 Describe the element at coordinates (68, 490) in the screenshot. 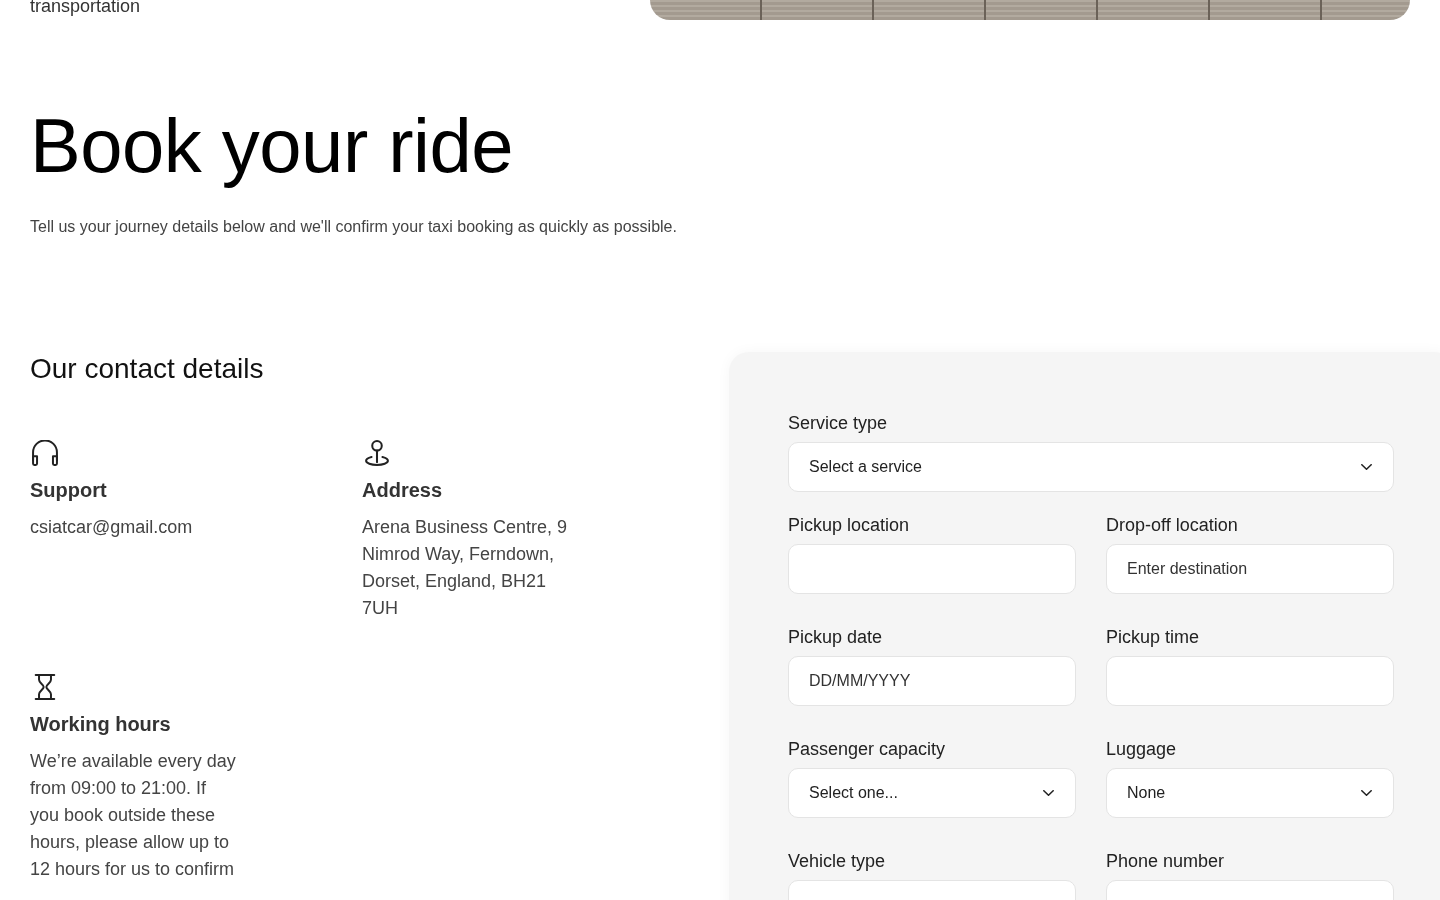

I see `contact-item-title: Support` at that location.